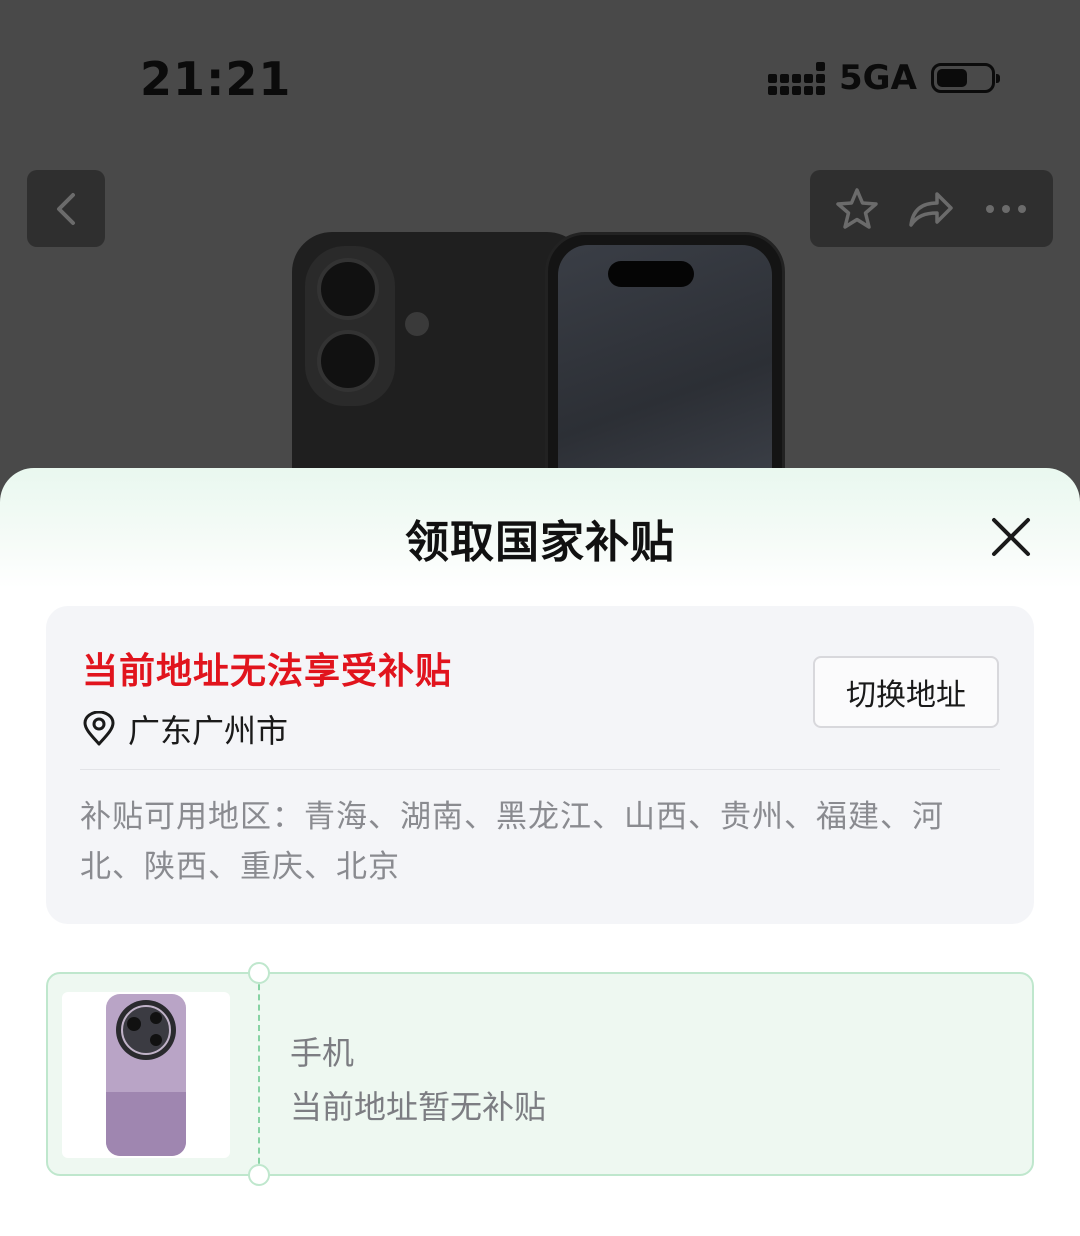 The width and height of the screenshot is (1080, 1236). I want to click on top-action-bar, so click(931, 208).